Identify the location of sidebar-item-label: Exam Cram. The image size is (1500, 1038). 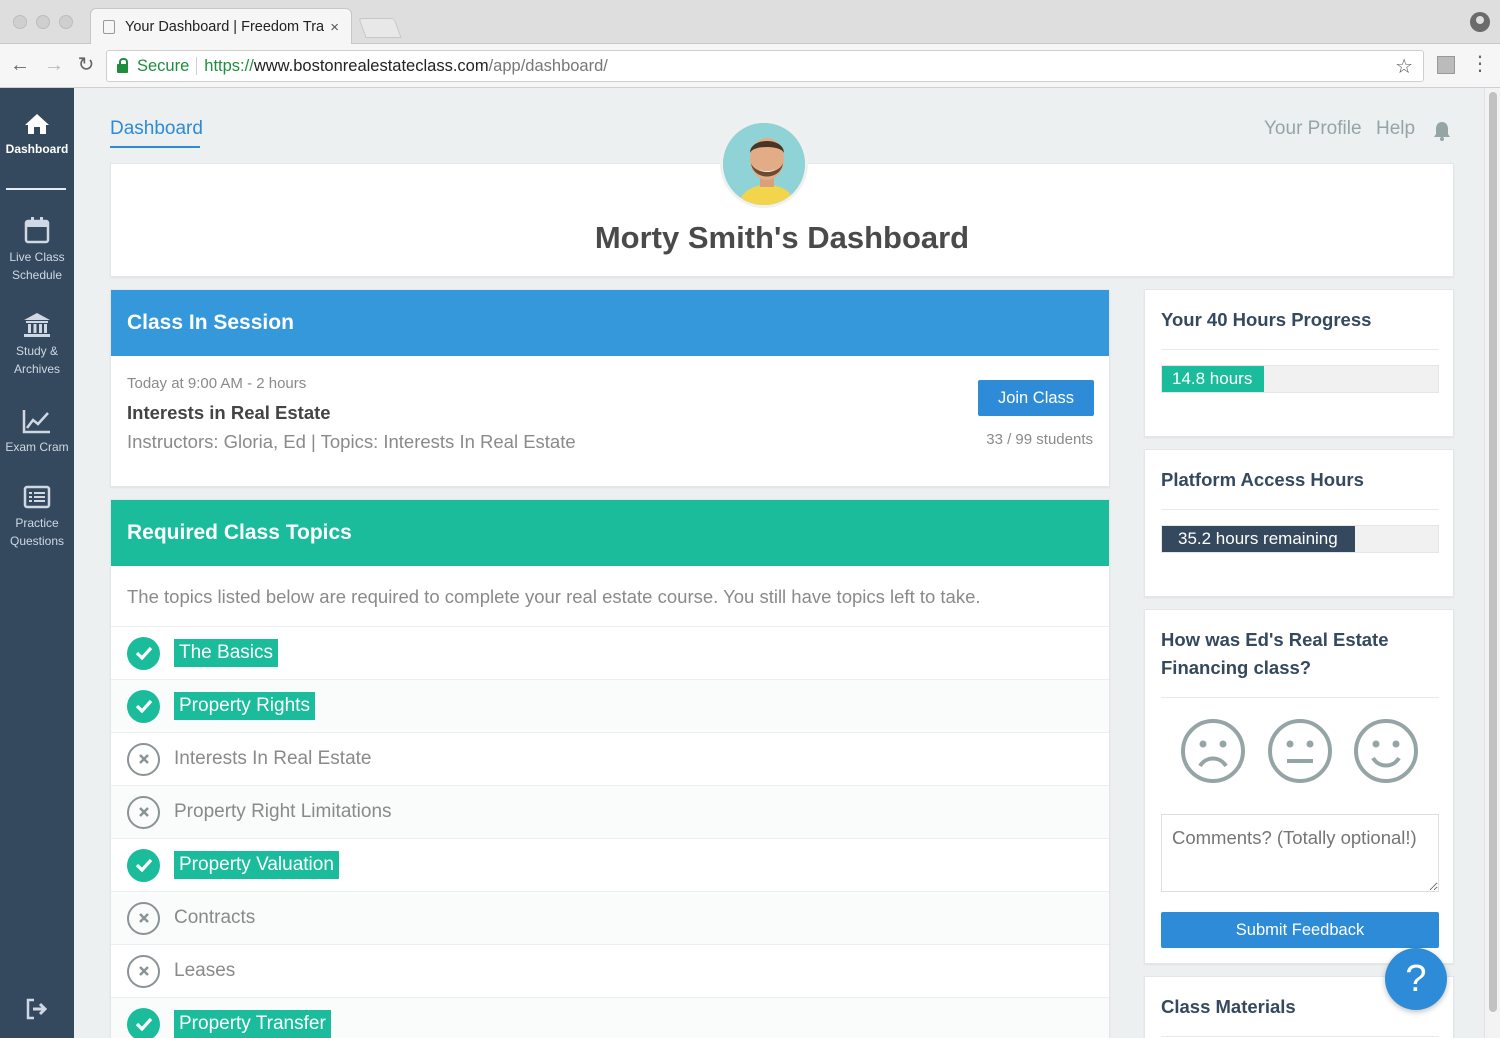
(37, 447).